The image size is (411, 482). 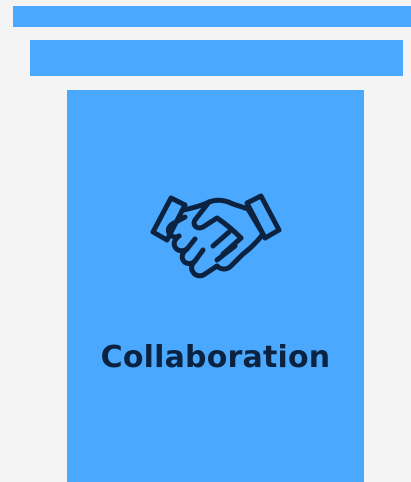 I want to click on secondary-banner-bar, so click(x=216, y=58).